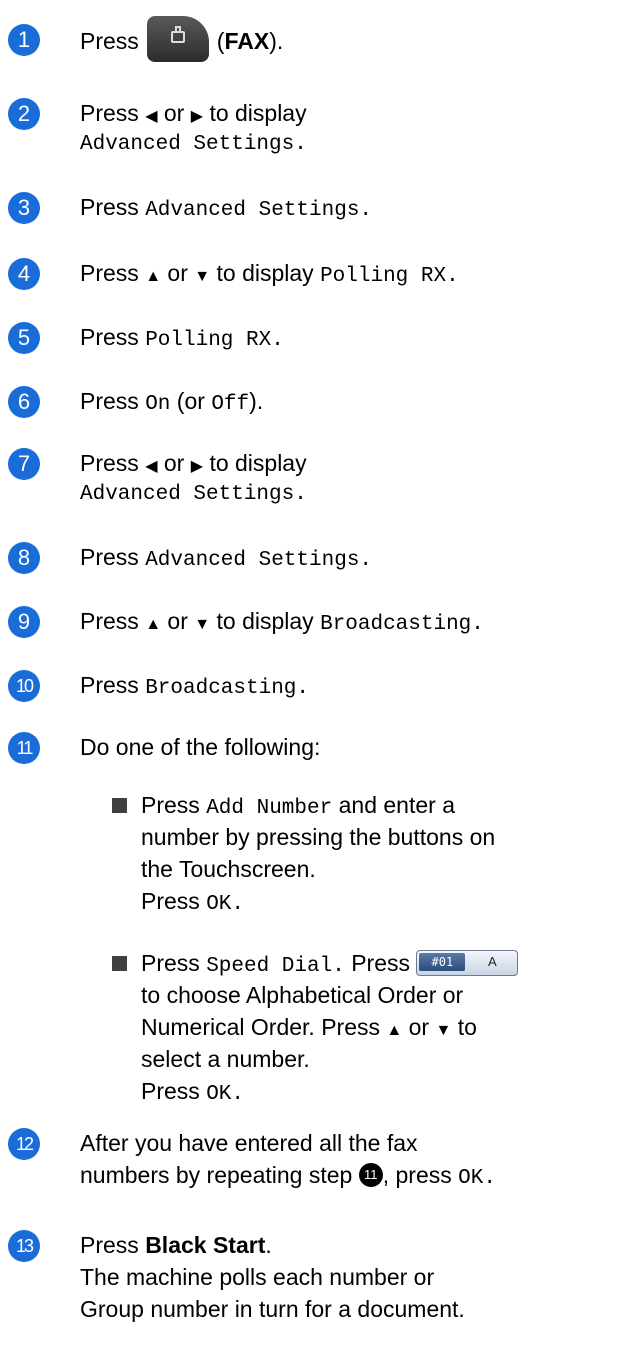  Describe the element at coordinates (24, 402) in the screenshot. I see `step-number: 6` at that location.